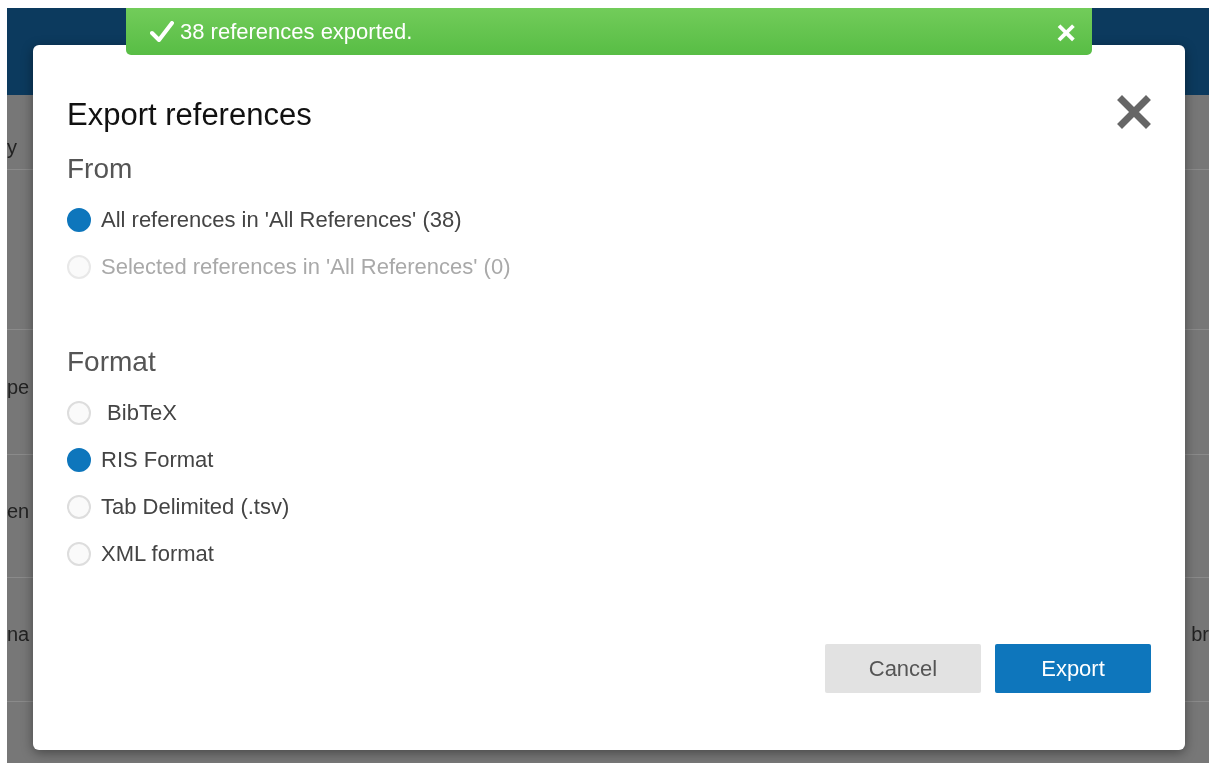  Describe the element at coordinates (18, 387) in the screenshot. I see `row-text: pe` at that location.